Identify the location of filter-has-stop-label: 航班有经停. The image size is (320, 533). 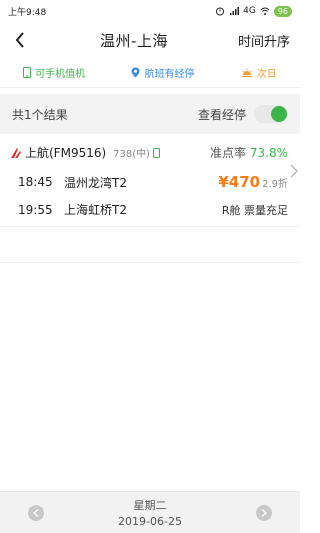
(169, 74).